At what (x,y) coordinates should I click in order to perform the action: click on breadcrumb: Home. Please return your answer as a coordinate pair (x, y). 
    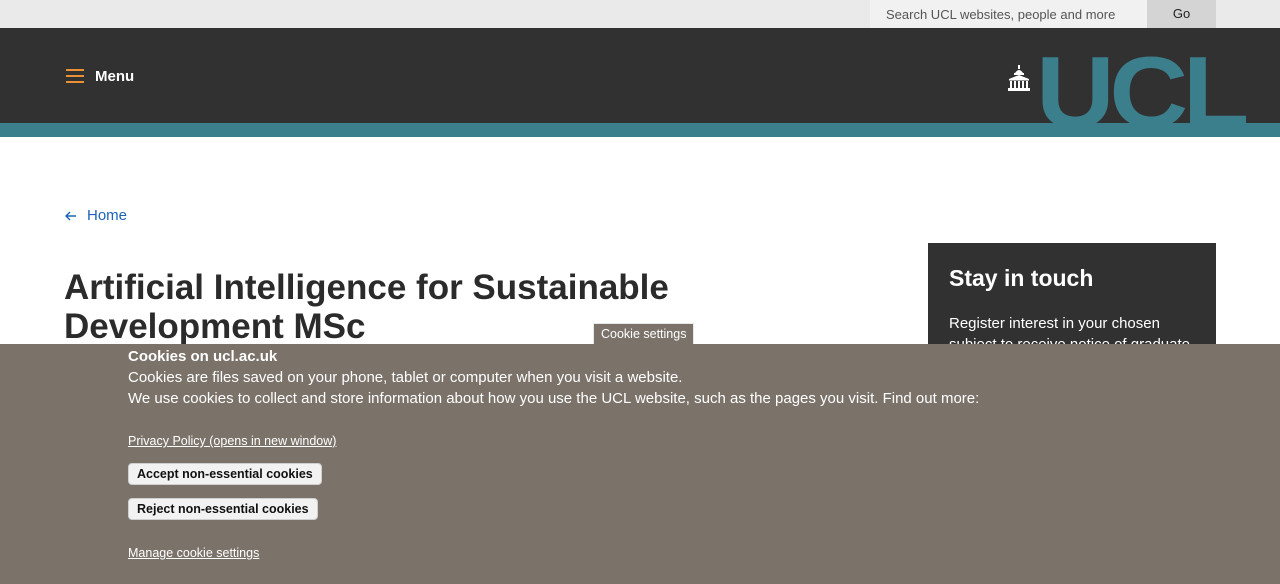
    Looking at the image, I should click on (95, 215).